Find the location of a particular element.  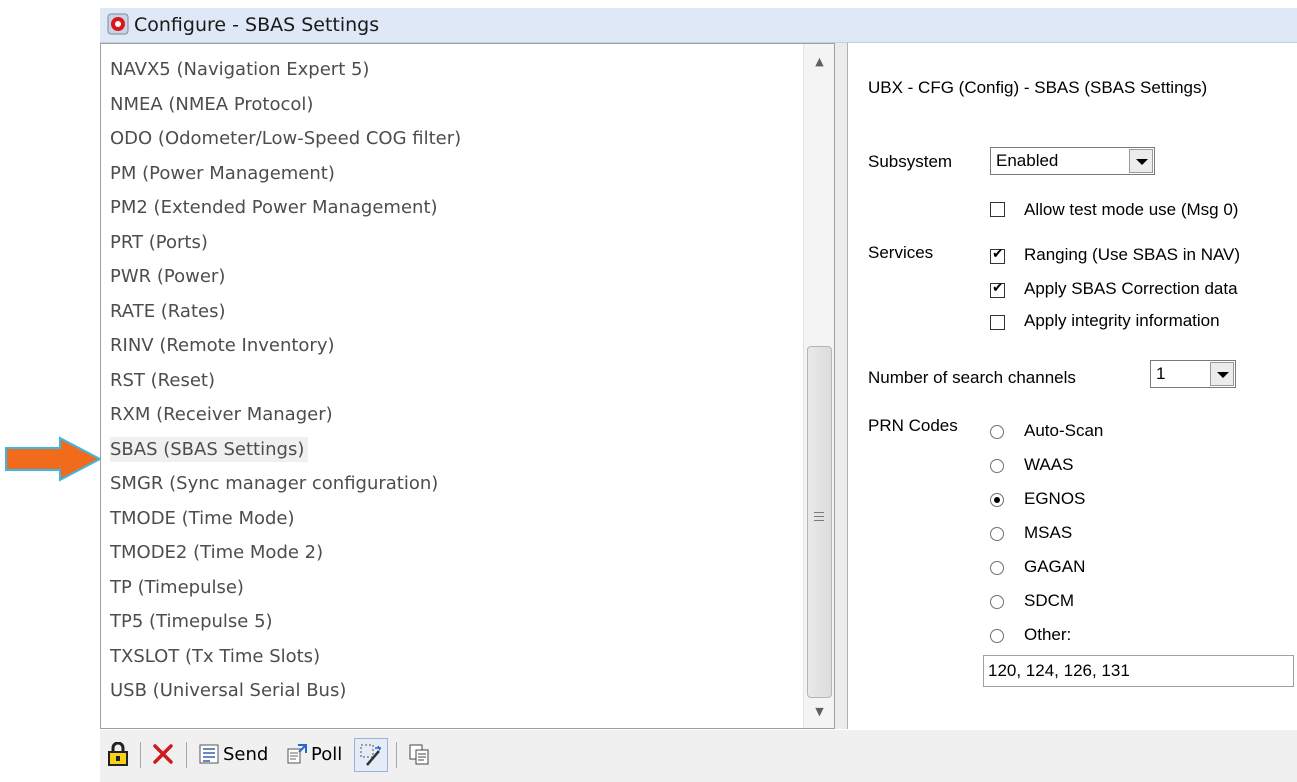

poll-label: Poll is located at coordinates (327, 754).